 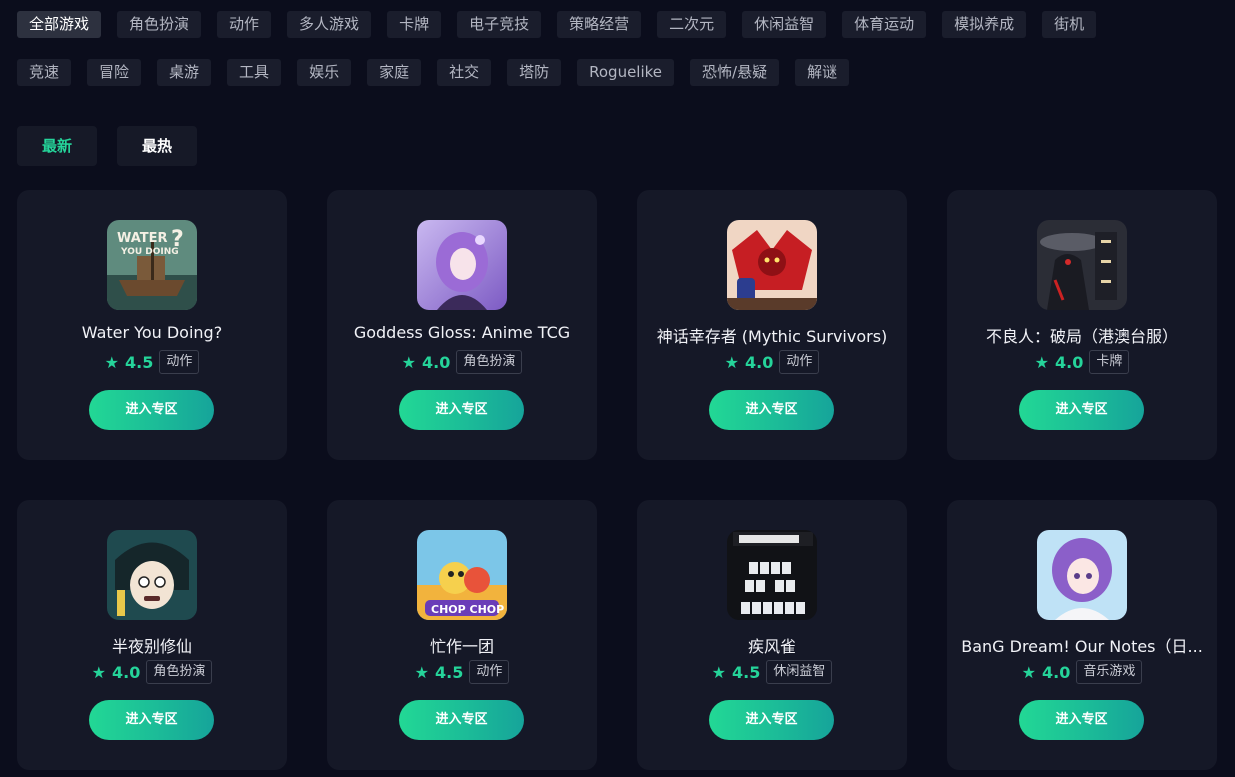 What do you see at coordinates (59, 24) in the screenshot?
I see `category-all-games: 全部游戏` at bounding box center [59, 24].